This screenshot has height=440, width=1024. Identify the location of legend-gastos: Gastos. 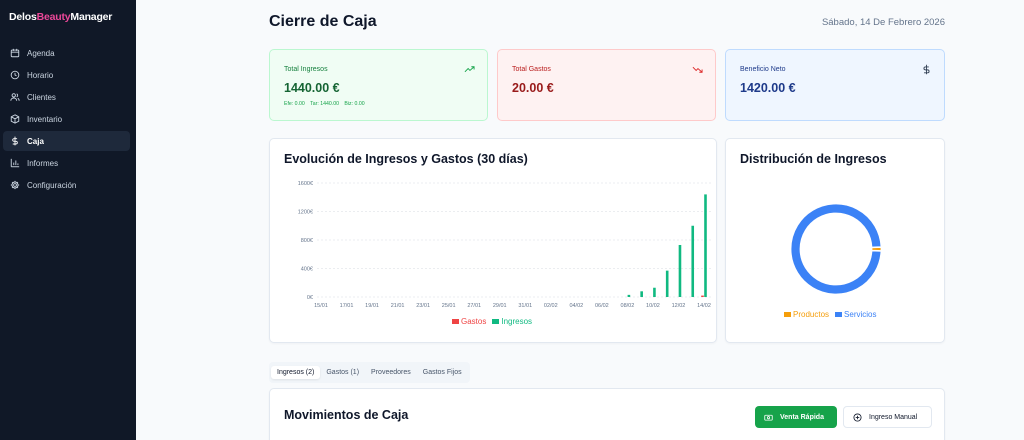
(469, 321).